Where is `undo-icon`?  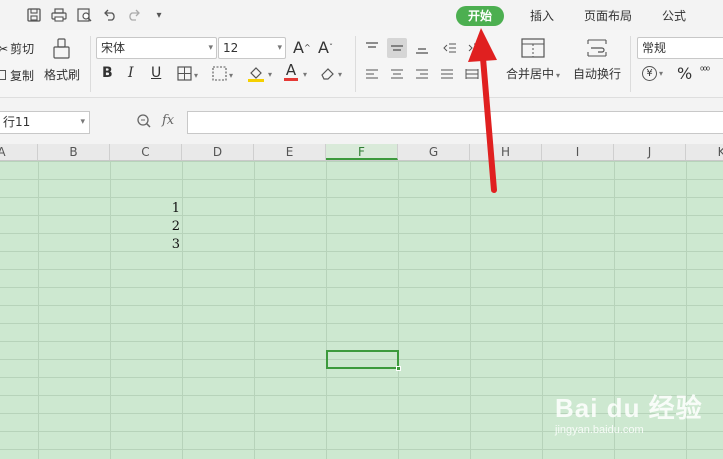
undo-icon is located at coordinates (110, 15).